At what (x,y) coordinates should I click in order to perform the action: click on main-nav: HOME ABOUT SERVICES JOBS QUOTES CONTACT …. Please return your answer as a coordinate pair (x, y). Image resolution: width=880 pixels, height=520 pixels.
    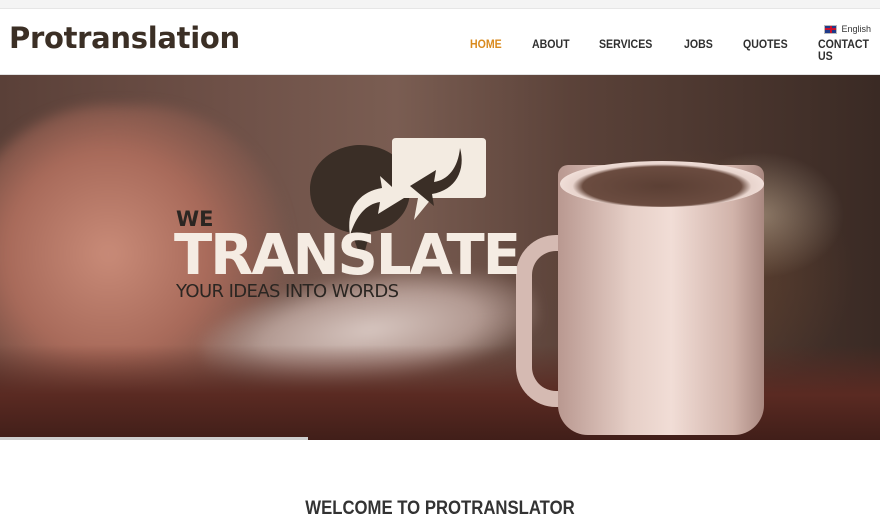
    Looking at the image, I should click on (675, 51).